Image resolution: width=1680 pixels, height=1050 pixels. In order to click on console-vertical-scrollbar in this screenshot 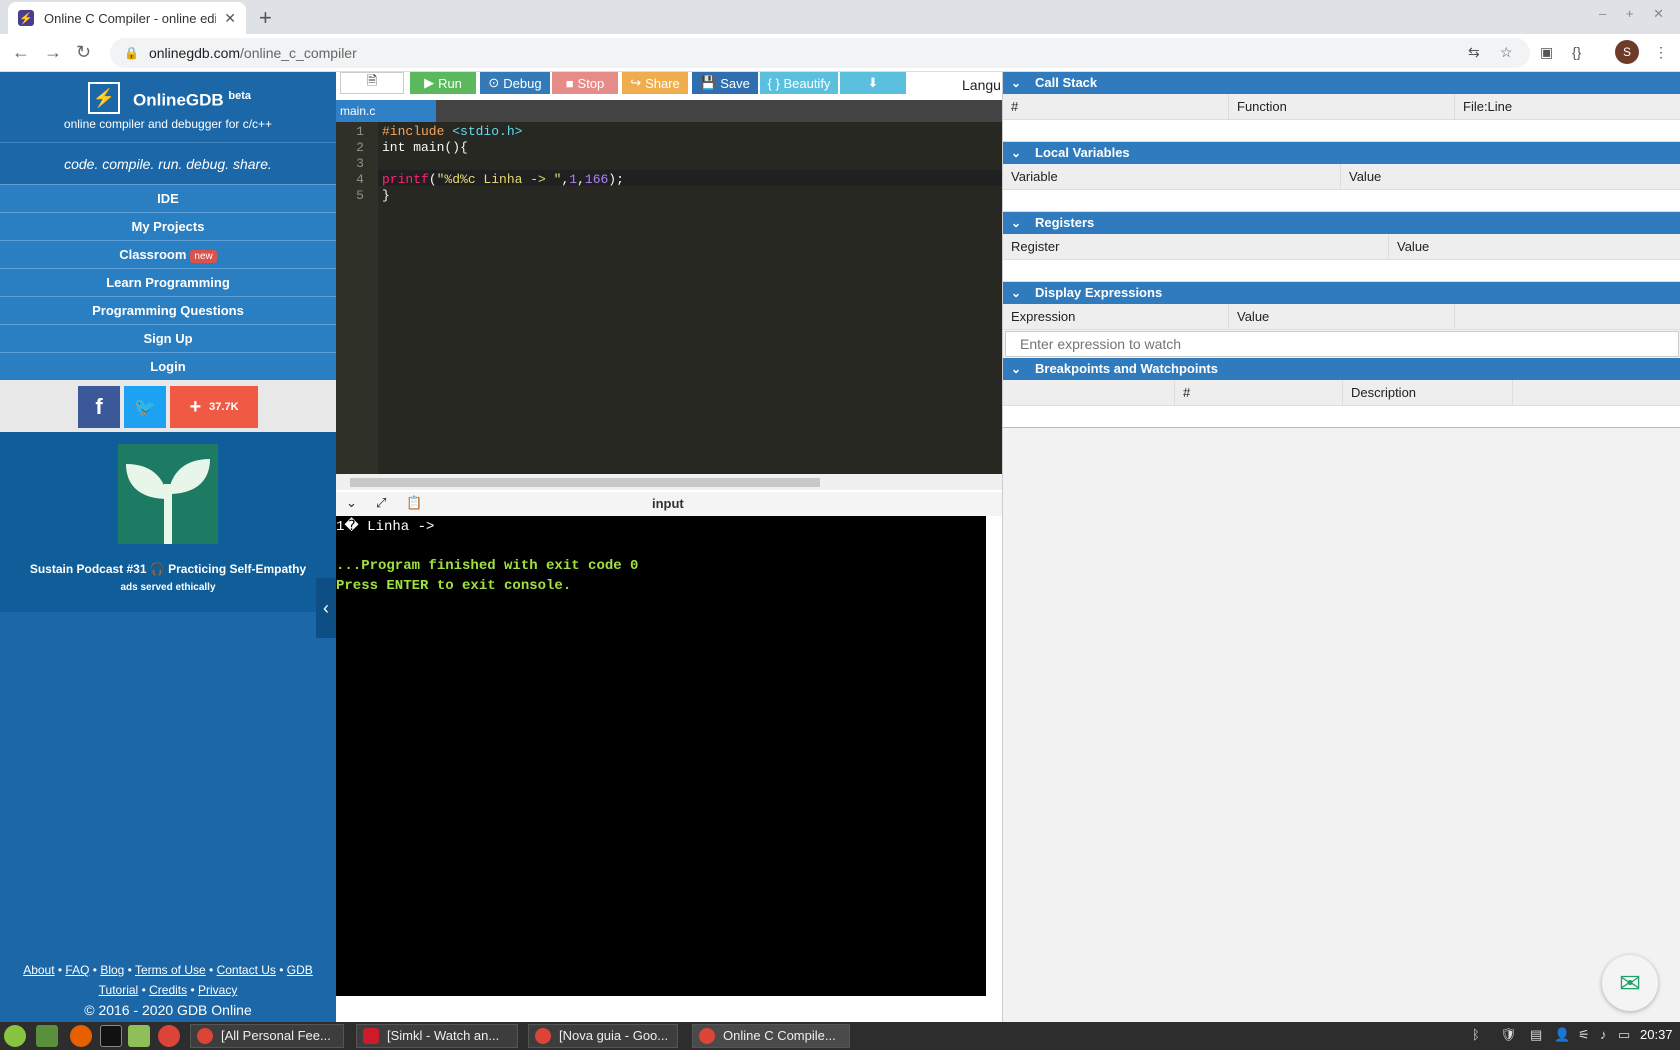, I will do `click(994, 756)`.